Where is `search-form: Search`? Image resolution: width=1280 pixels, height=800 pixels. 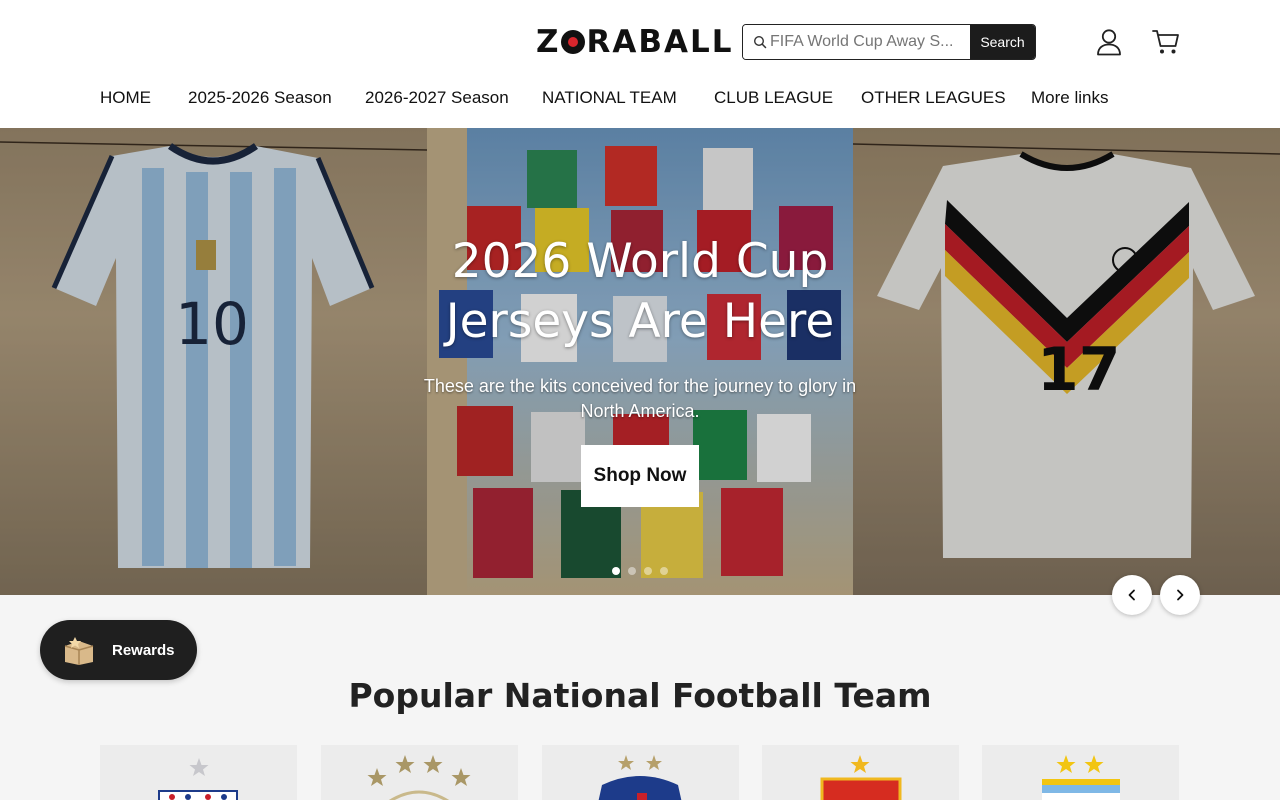 search-form: Search is located at coordinates (889, 42).